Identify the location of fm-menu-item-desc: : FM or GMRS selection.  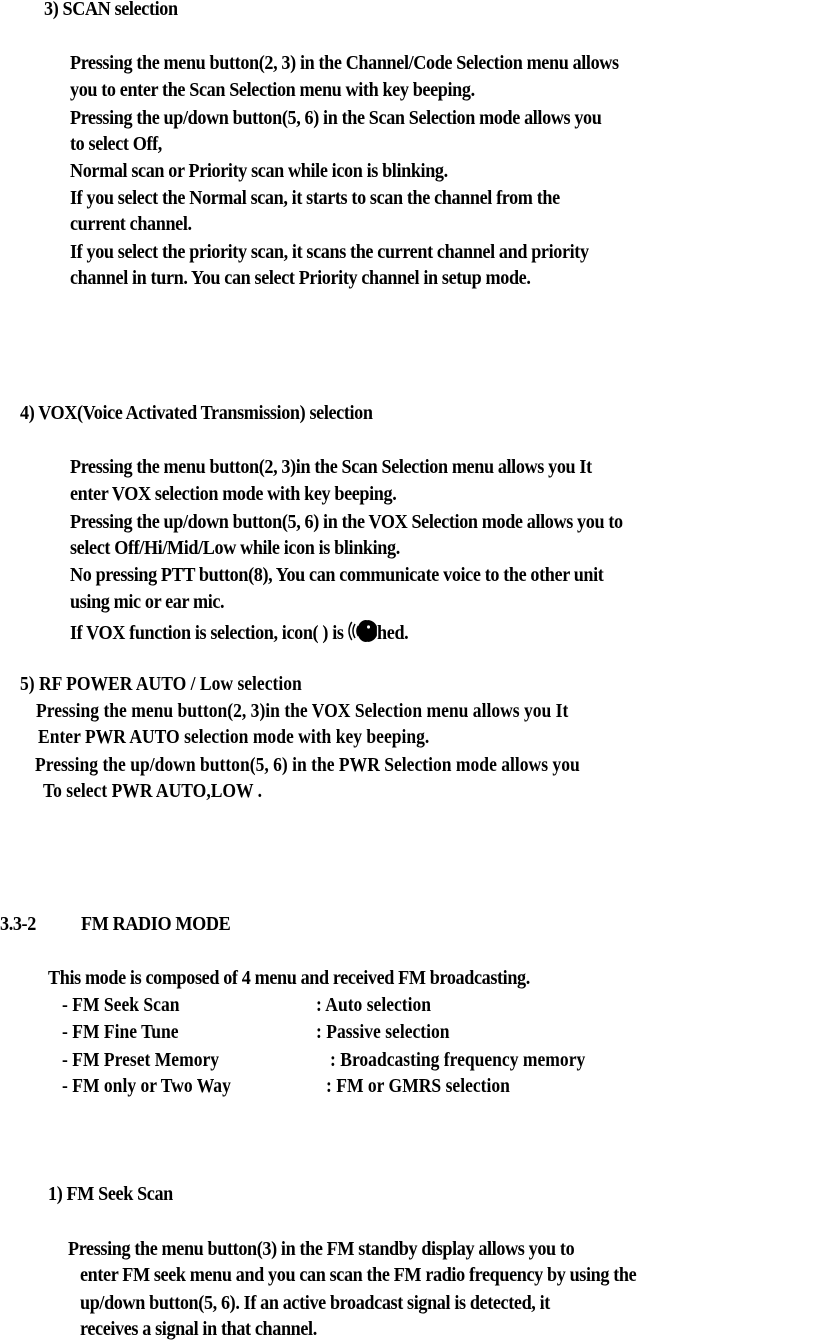
(418, 1086).